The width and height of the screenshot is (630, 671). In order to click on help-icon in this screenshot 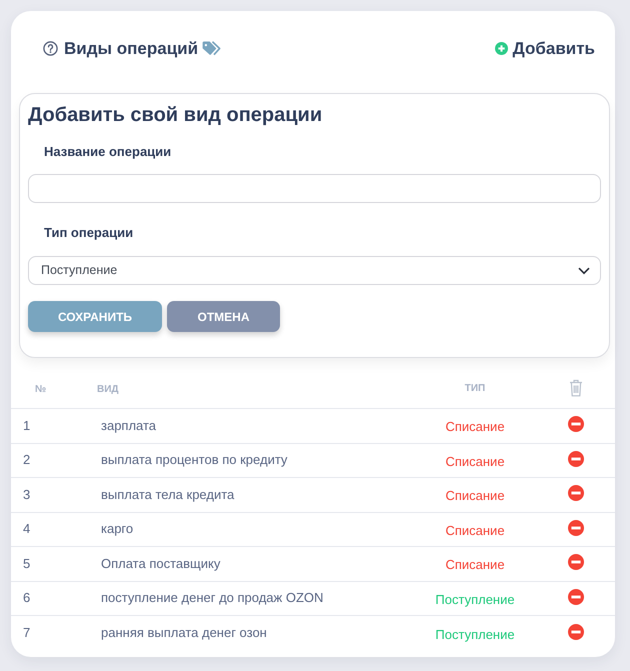, I will do `click(50, 48)`.